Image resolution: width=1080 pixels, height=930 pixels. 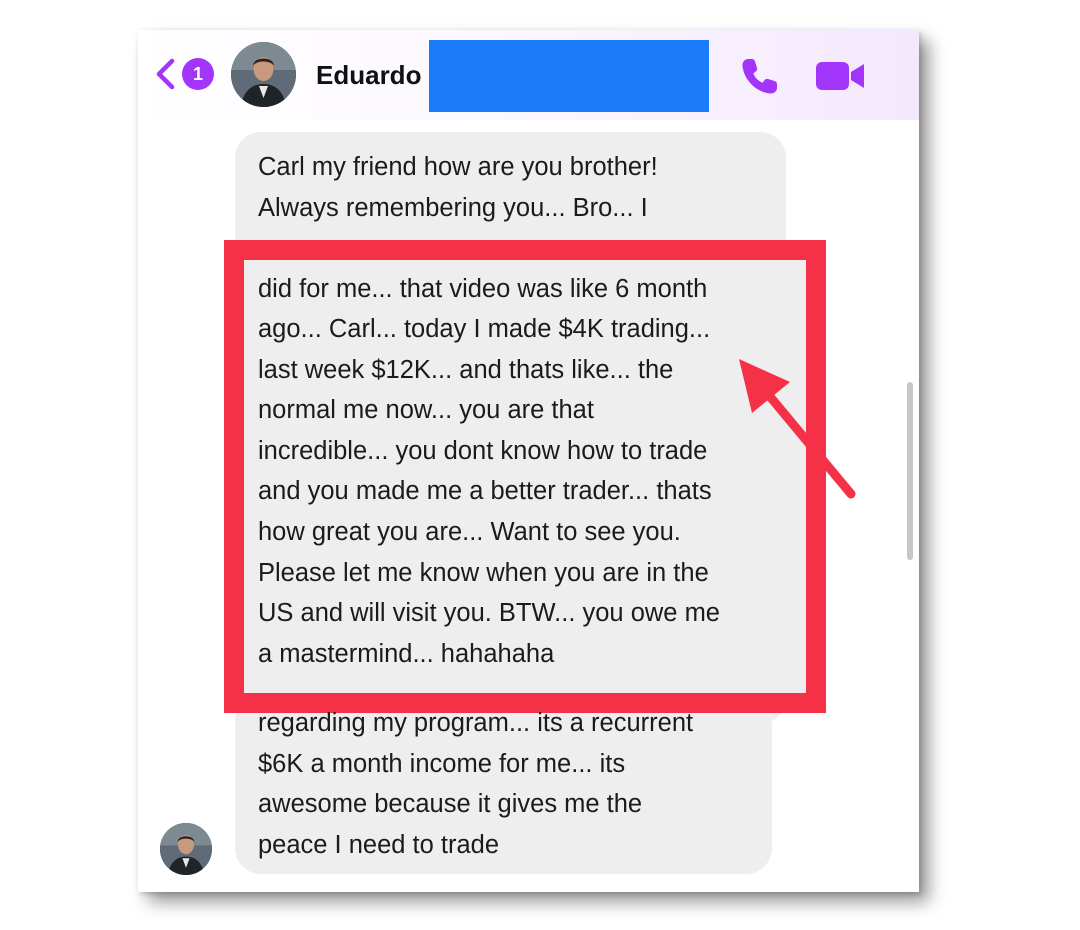 What do you see at coordinates (469, 532) in the screenshot?
I see `message-text-line: how great you are... Want to see you.` at bounding box center [469, 532].